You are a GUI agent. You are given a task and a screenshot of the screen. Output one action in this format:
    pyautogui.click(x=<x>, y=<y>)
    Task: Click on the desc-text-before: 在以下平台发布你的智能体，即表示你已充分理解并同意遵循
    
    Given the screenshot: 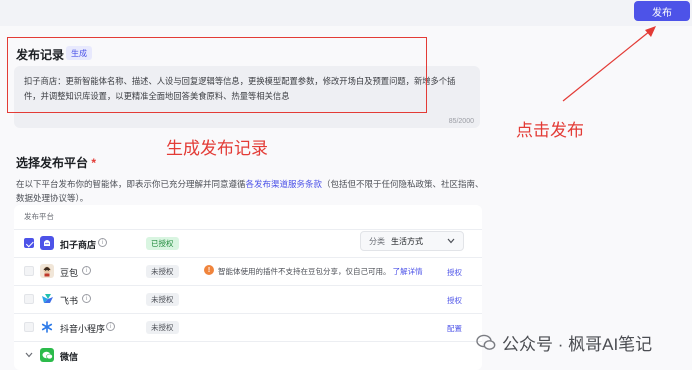 What is the action you would take?
    pyautogui.click(x=131, y=184)
    